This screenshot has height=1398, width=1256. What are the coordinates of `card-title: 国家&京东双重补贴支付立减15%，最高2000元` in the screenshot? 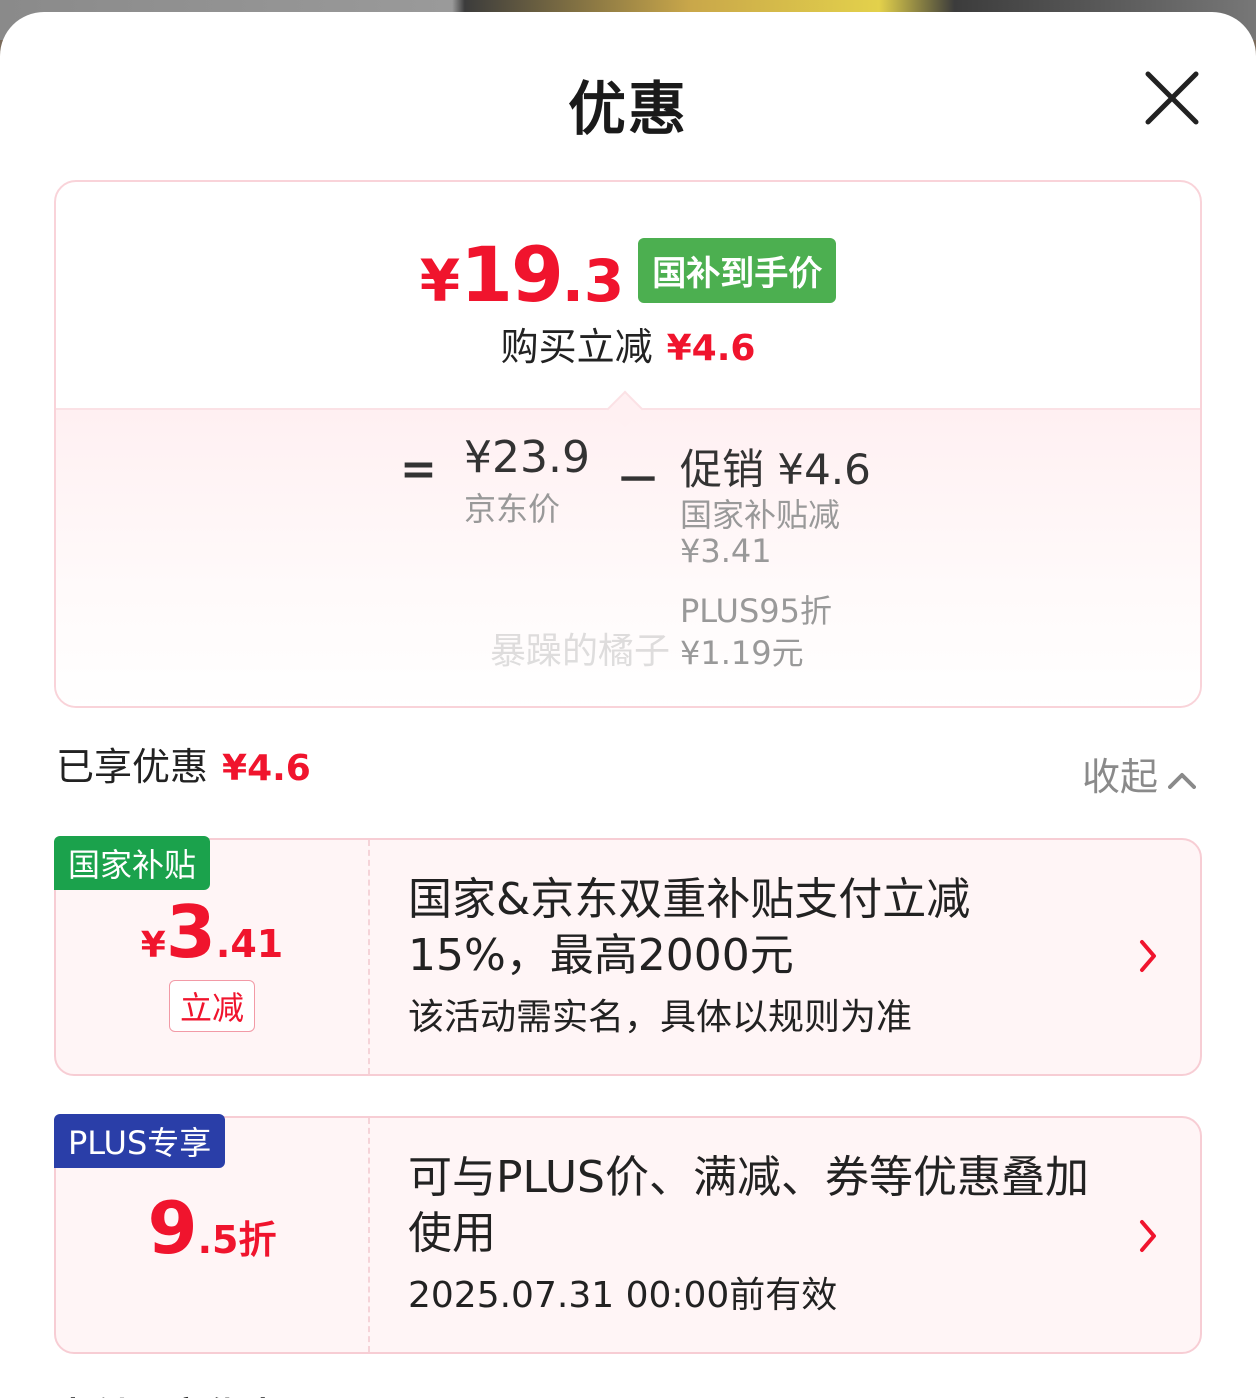 It's located at (689, 927).